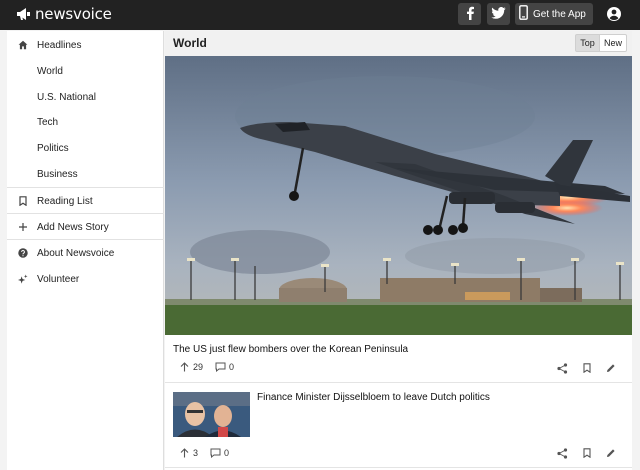 The width and height of the screenshot is (640, 470). What do you see at coordinates (48, 122) in the screenshot?
I see `sidebar-item-label: Tech` at bounding box center [48, 122].